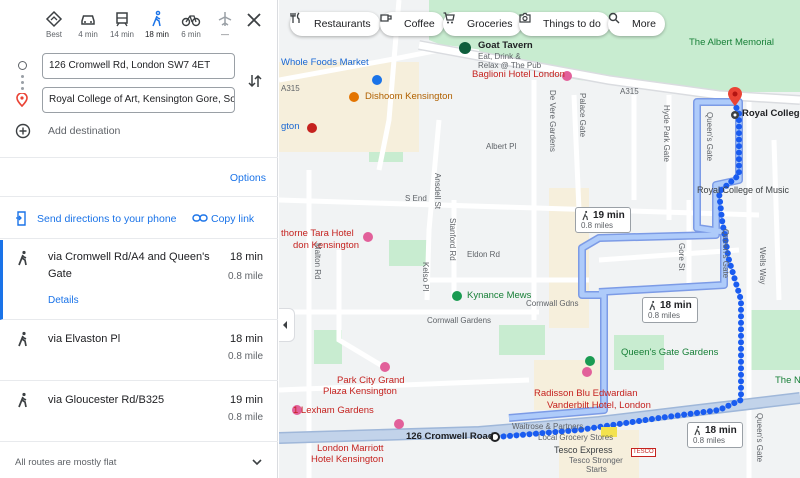 This screenshot has height=478, width=800. What do you see at coordinates (248, 178) in the screenshot?
I see `options-button: Options` at bounding box center [248, 178].